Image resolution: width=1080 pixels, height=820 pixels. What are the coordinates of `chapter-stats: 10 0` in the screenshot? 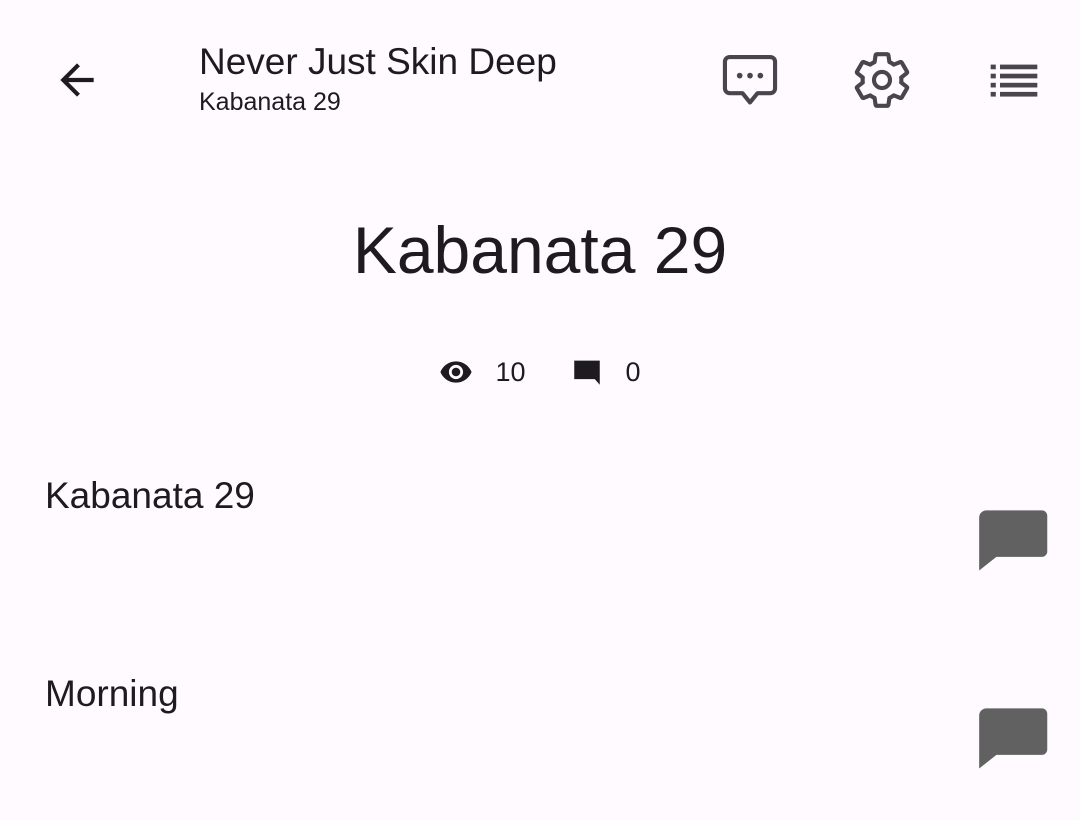 It's located at (540, 372).